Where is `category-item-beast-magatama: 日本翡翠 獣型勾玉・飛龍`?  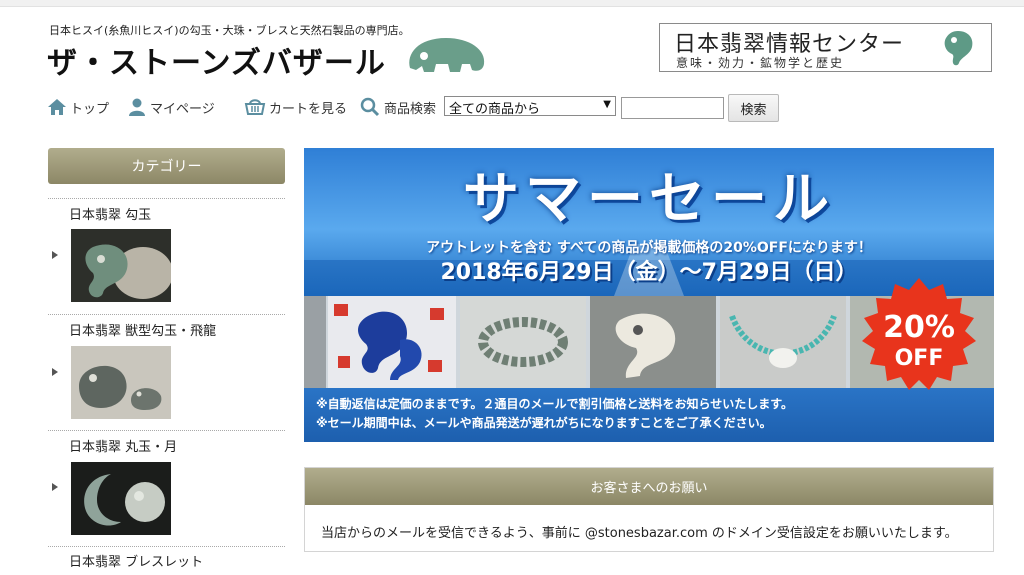
category-item-beast-magatama: 日本翡翠 獣型勾玉・飛龍 is located at coordinates (142, 329).